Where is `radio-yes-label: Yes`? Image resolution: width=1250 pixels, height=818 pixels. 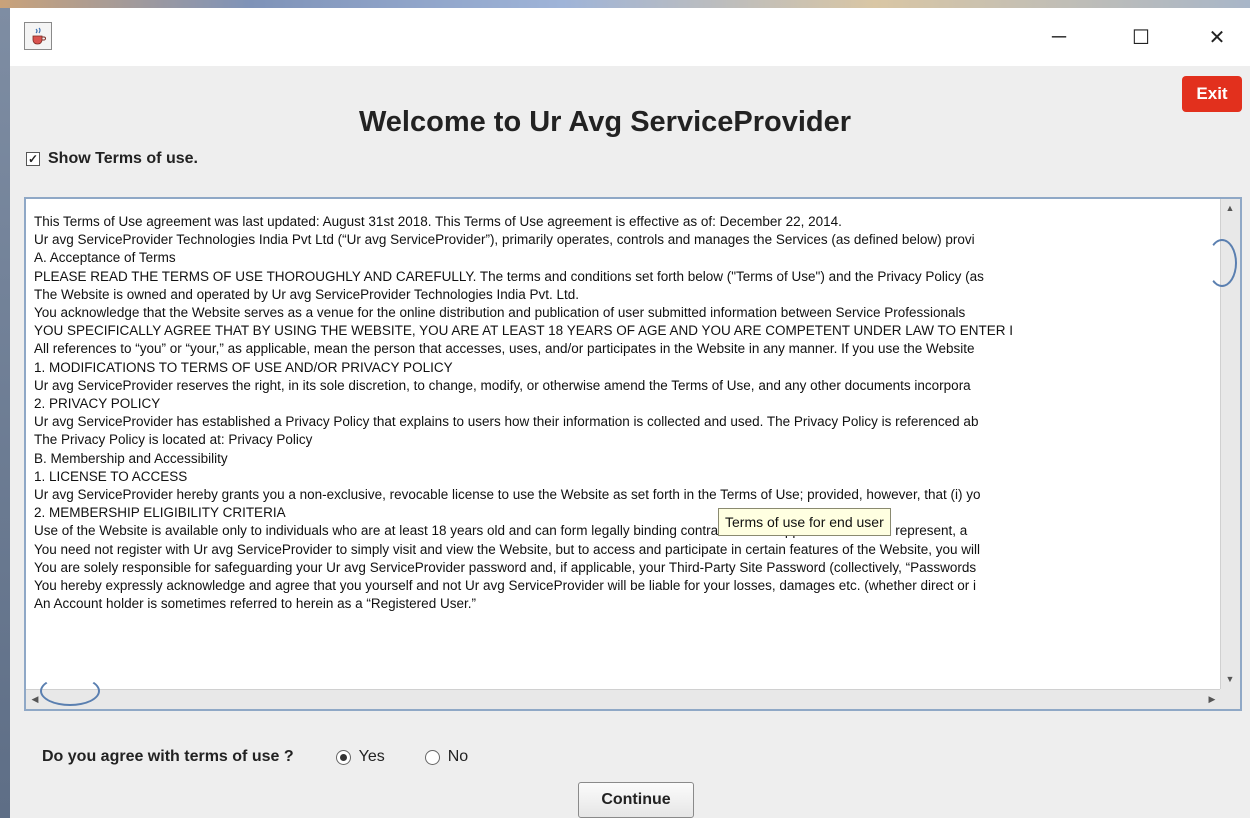
radio-yes-label: Yes is located at coordinates (371, 756).